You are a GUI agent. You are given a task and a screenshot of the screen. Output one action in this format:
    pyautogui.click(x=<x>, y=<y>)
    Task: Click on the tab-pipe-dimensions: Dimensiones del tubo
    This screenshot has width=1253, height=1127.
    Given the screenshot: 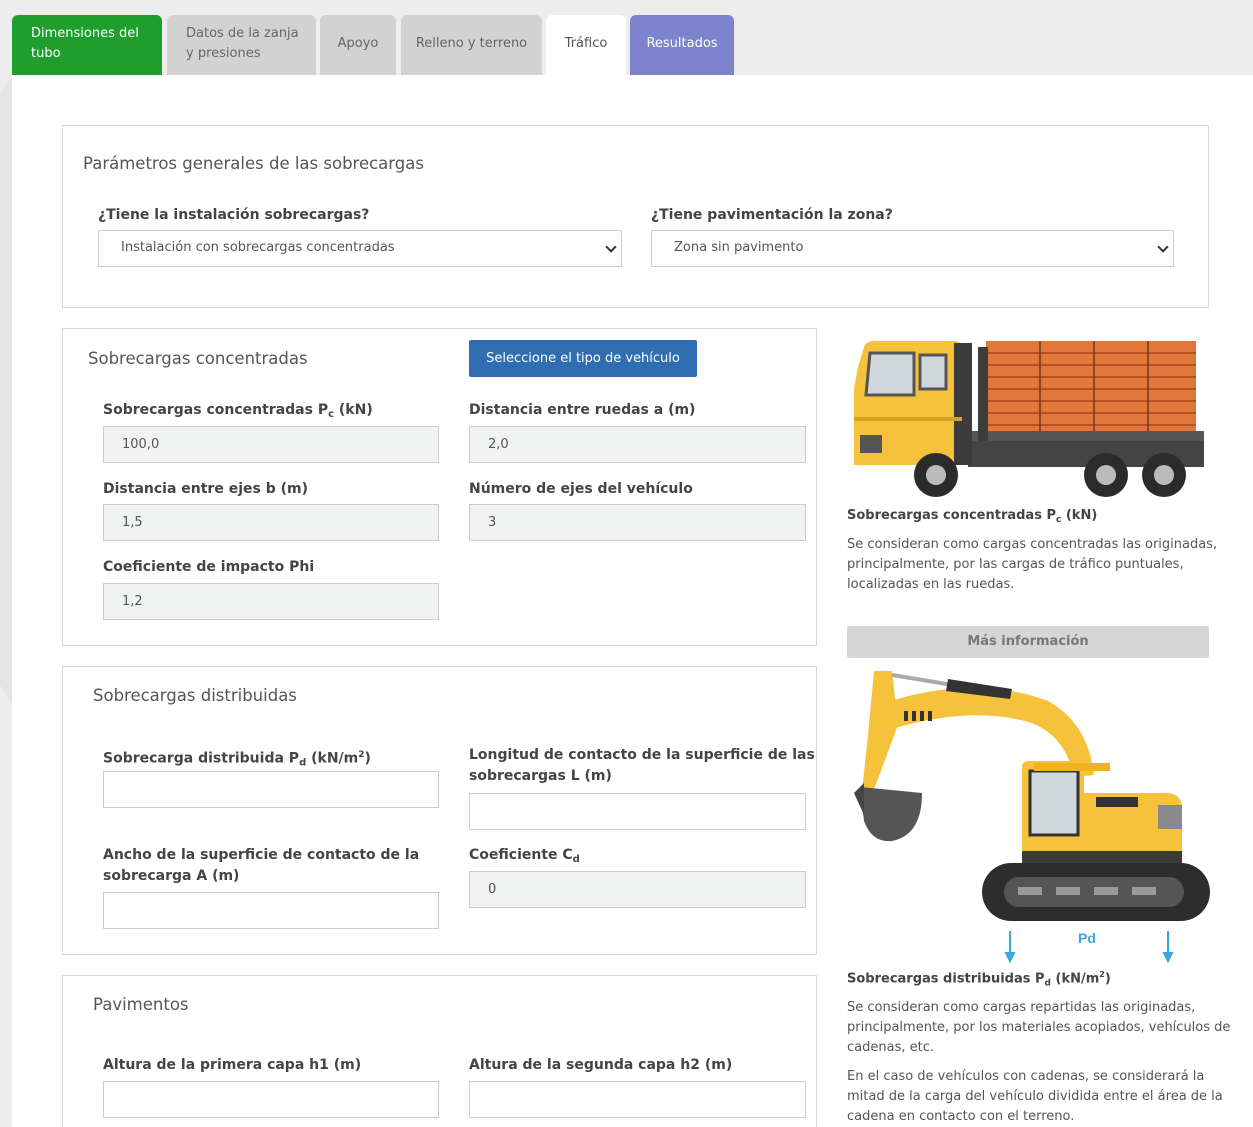 What is the action you would take?
    pyautogui.click(x=87, y=45)
    